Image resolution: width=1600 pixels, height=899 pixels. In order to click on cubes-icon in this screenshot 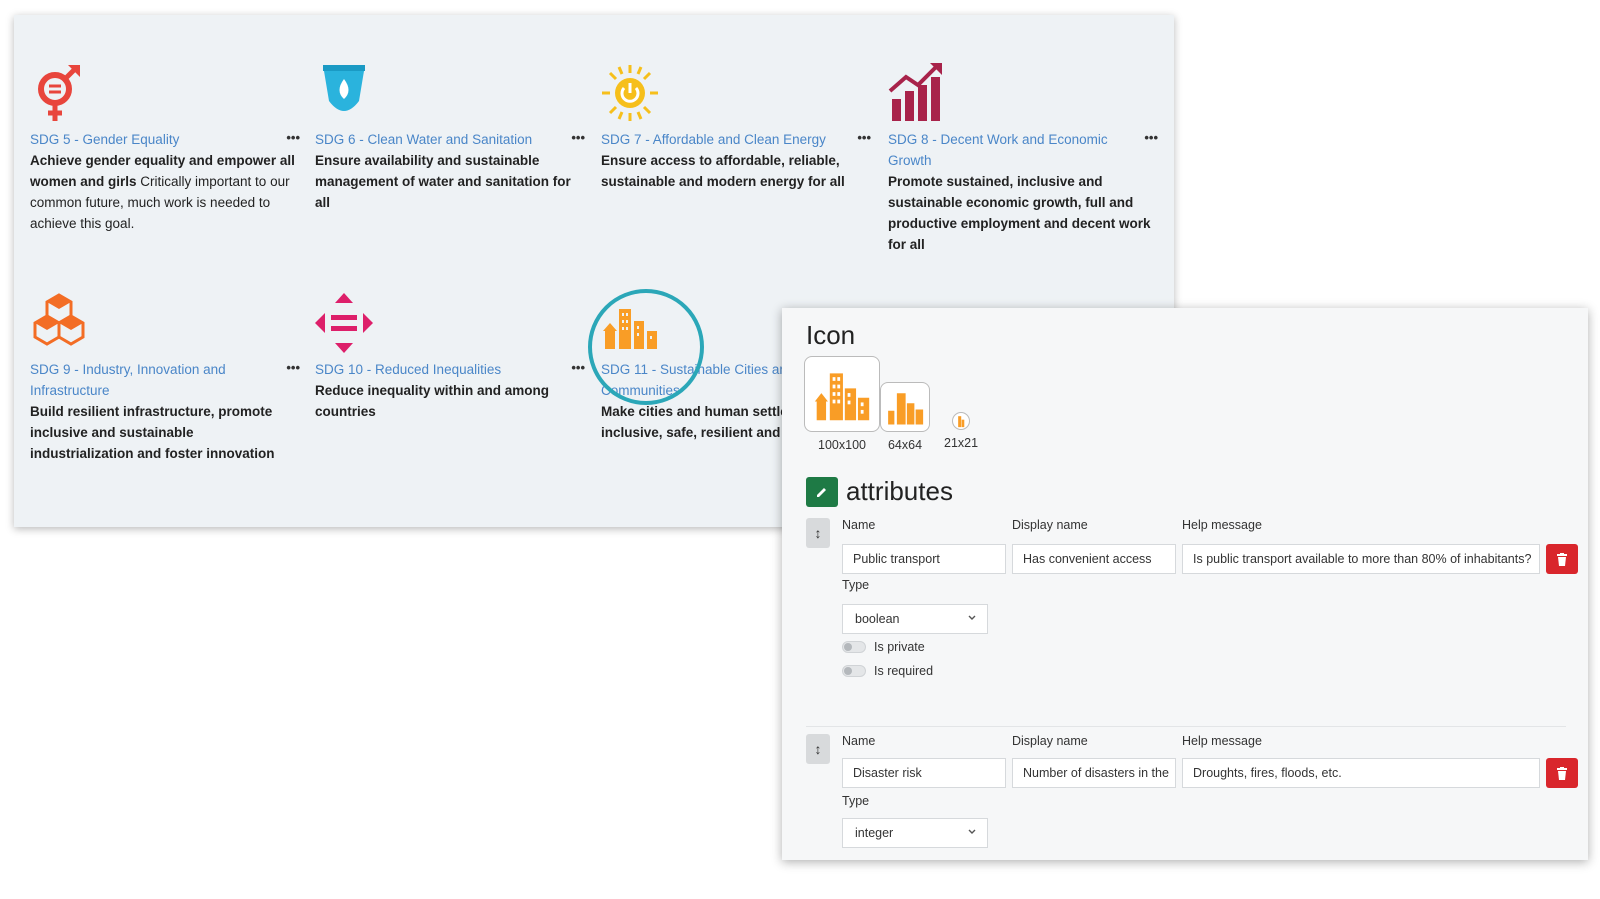, I will do `click(61, 324)`.